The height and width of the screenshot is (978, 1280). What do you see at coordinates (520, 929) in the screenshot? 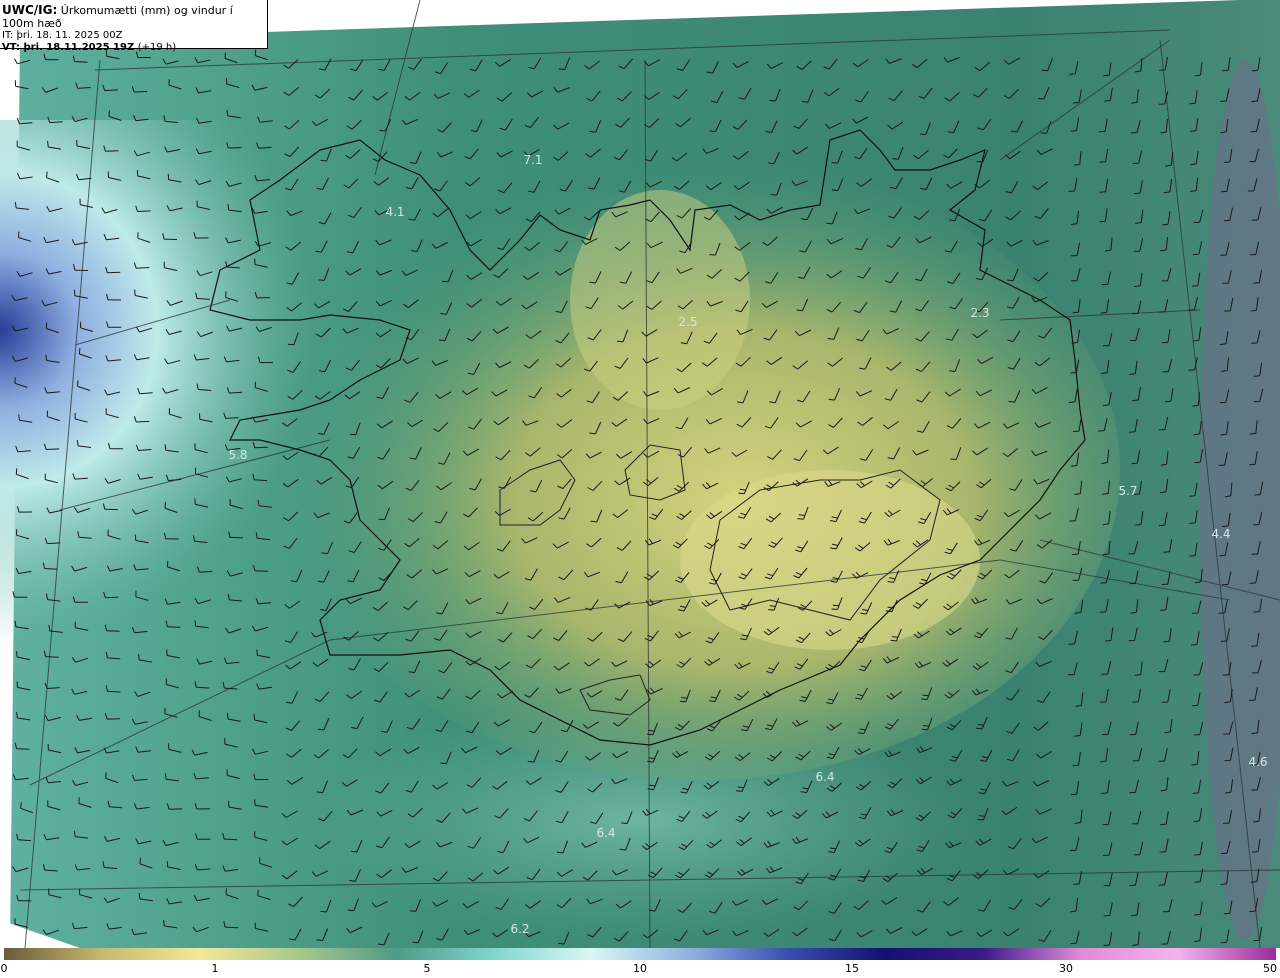
I see `precip-value-label: 6.2` at bounding box center [520, 929].